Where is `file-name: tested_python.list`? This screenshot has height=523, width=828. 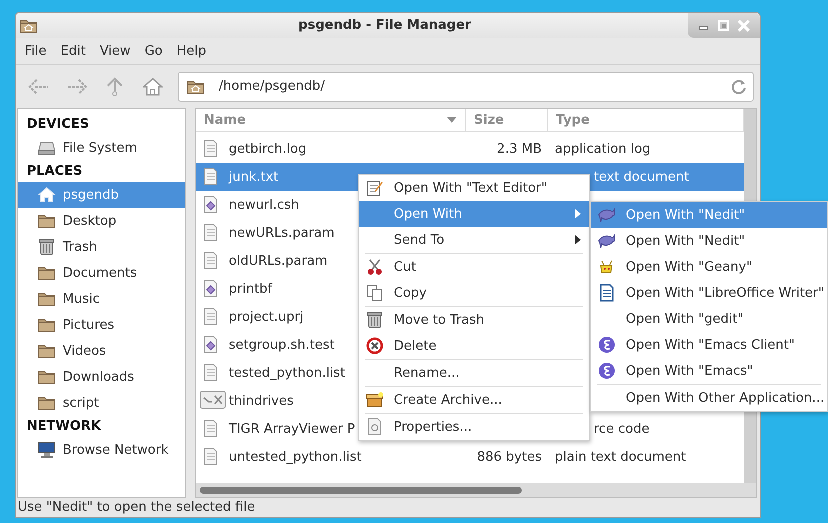 file-name: tested_python.list is located at coordinates (287, 373).